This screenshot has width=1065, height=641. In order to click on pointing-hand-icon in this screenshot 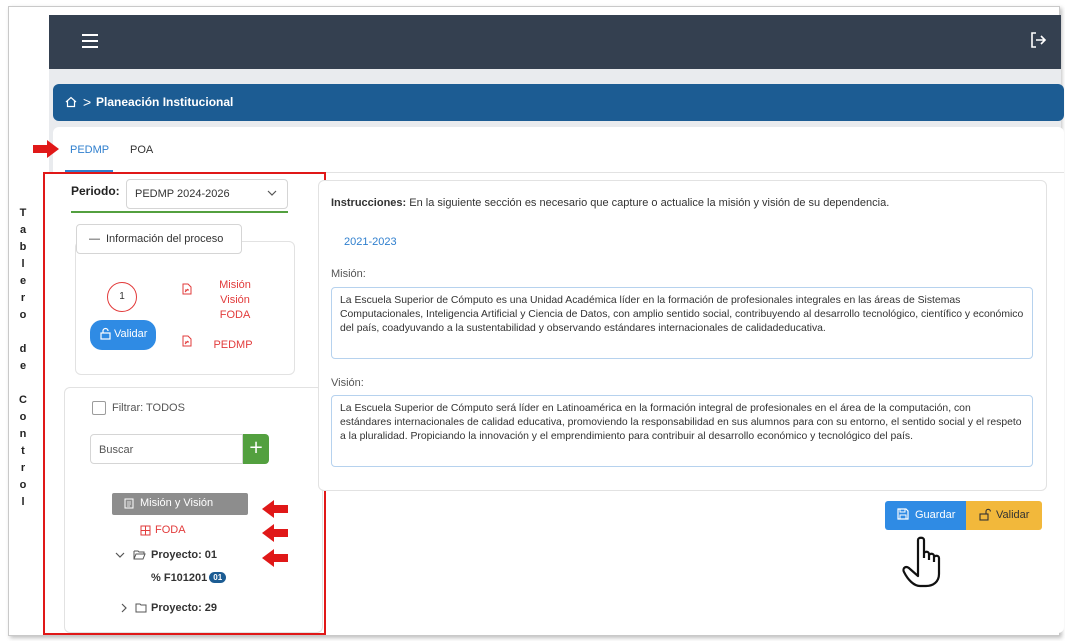, I will do `click(921, 562)`.